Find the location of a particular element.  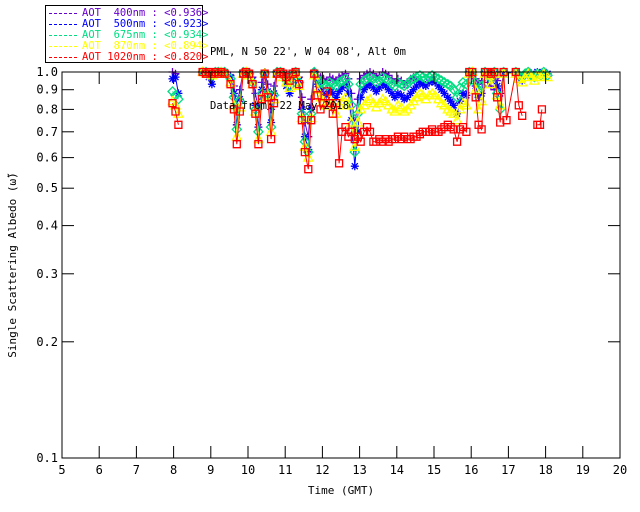

station-info: PML, N 50 22', W 04 08', Alt 0m is located at coordinates (308, 52).